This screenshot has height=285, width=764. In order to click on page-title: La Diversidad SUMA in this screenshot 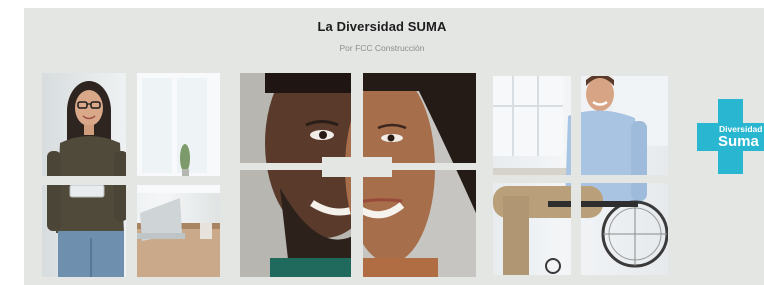, I will do `click(382, 26)`.